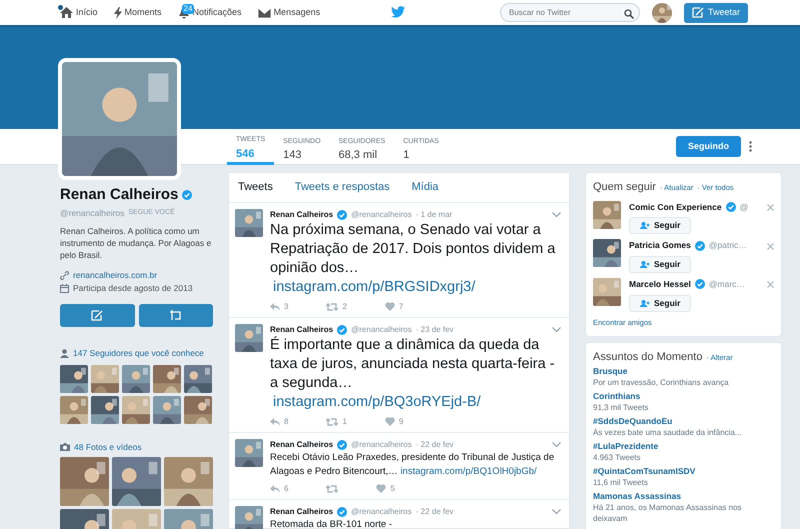  Describe the element at coordinates (175, 315) in the screenshot. I see `message-button` at that location.